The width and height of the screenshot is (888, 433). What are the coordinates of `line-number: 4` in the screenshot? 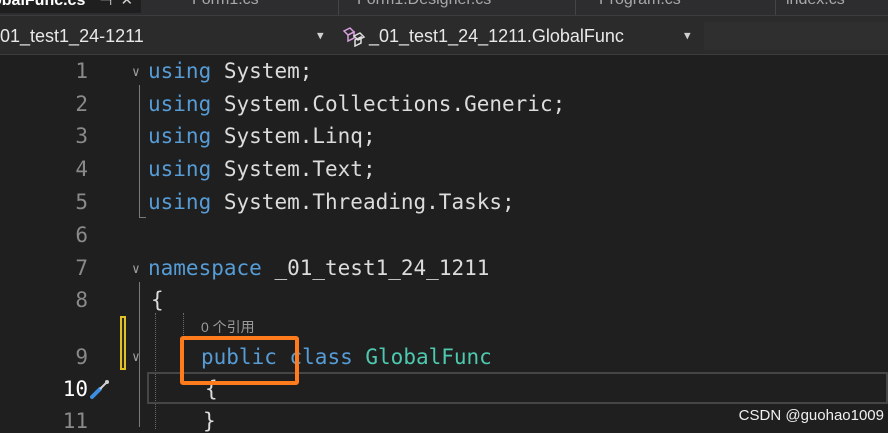 It's located at (81, 169).